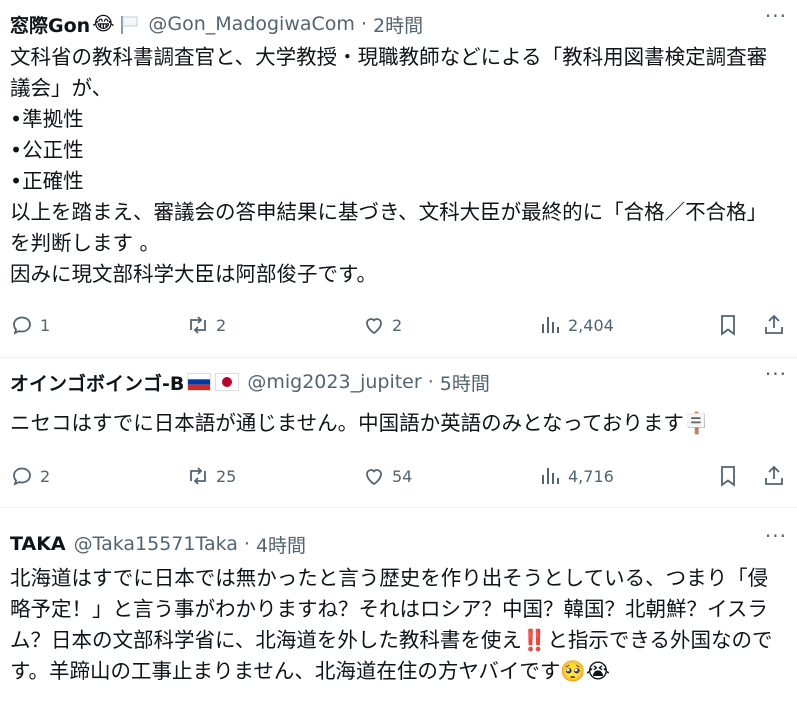  Describe the element at coordinates (402, 476) in the screenshot. I see `like-count: 54` at that location.